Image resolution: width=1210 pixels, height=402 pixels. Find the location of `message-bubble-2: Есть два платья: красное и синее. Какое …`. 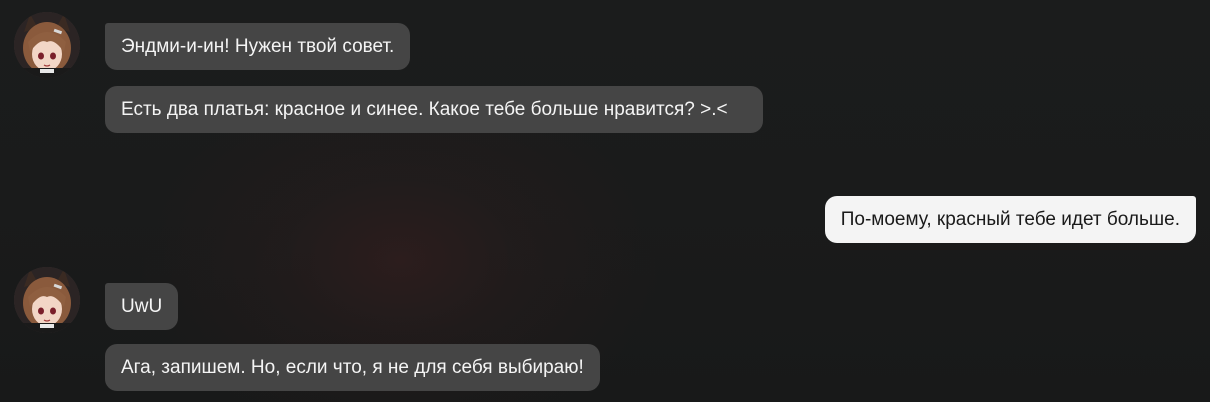

message-bubble-2: Есть два платья: красное и синее. Какое … is located at coordinates (434, 109).